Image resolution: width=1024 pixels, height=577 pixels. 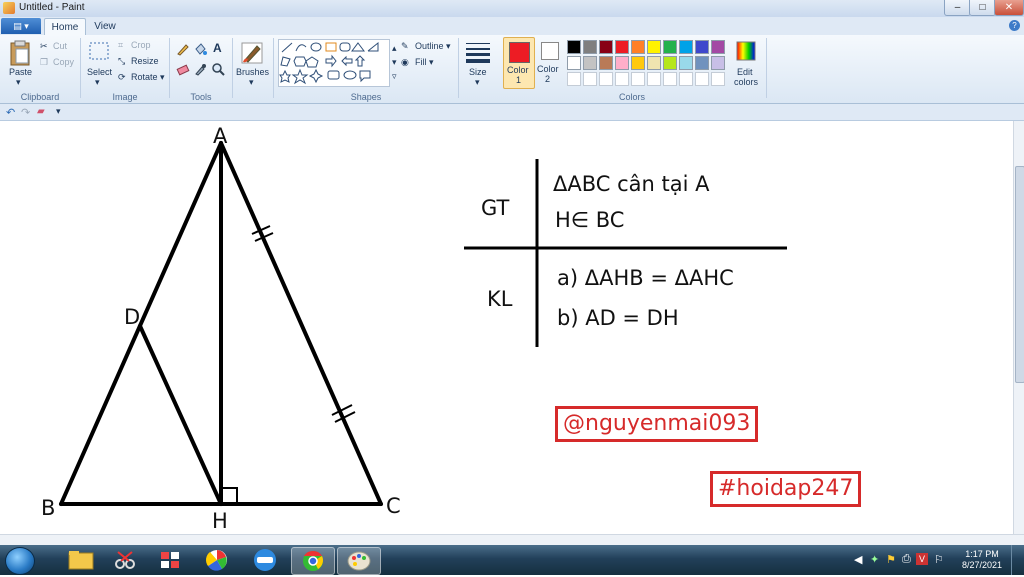 I want to click on select-button: Select, so click(x=99, y=72).